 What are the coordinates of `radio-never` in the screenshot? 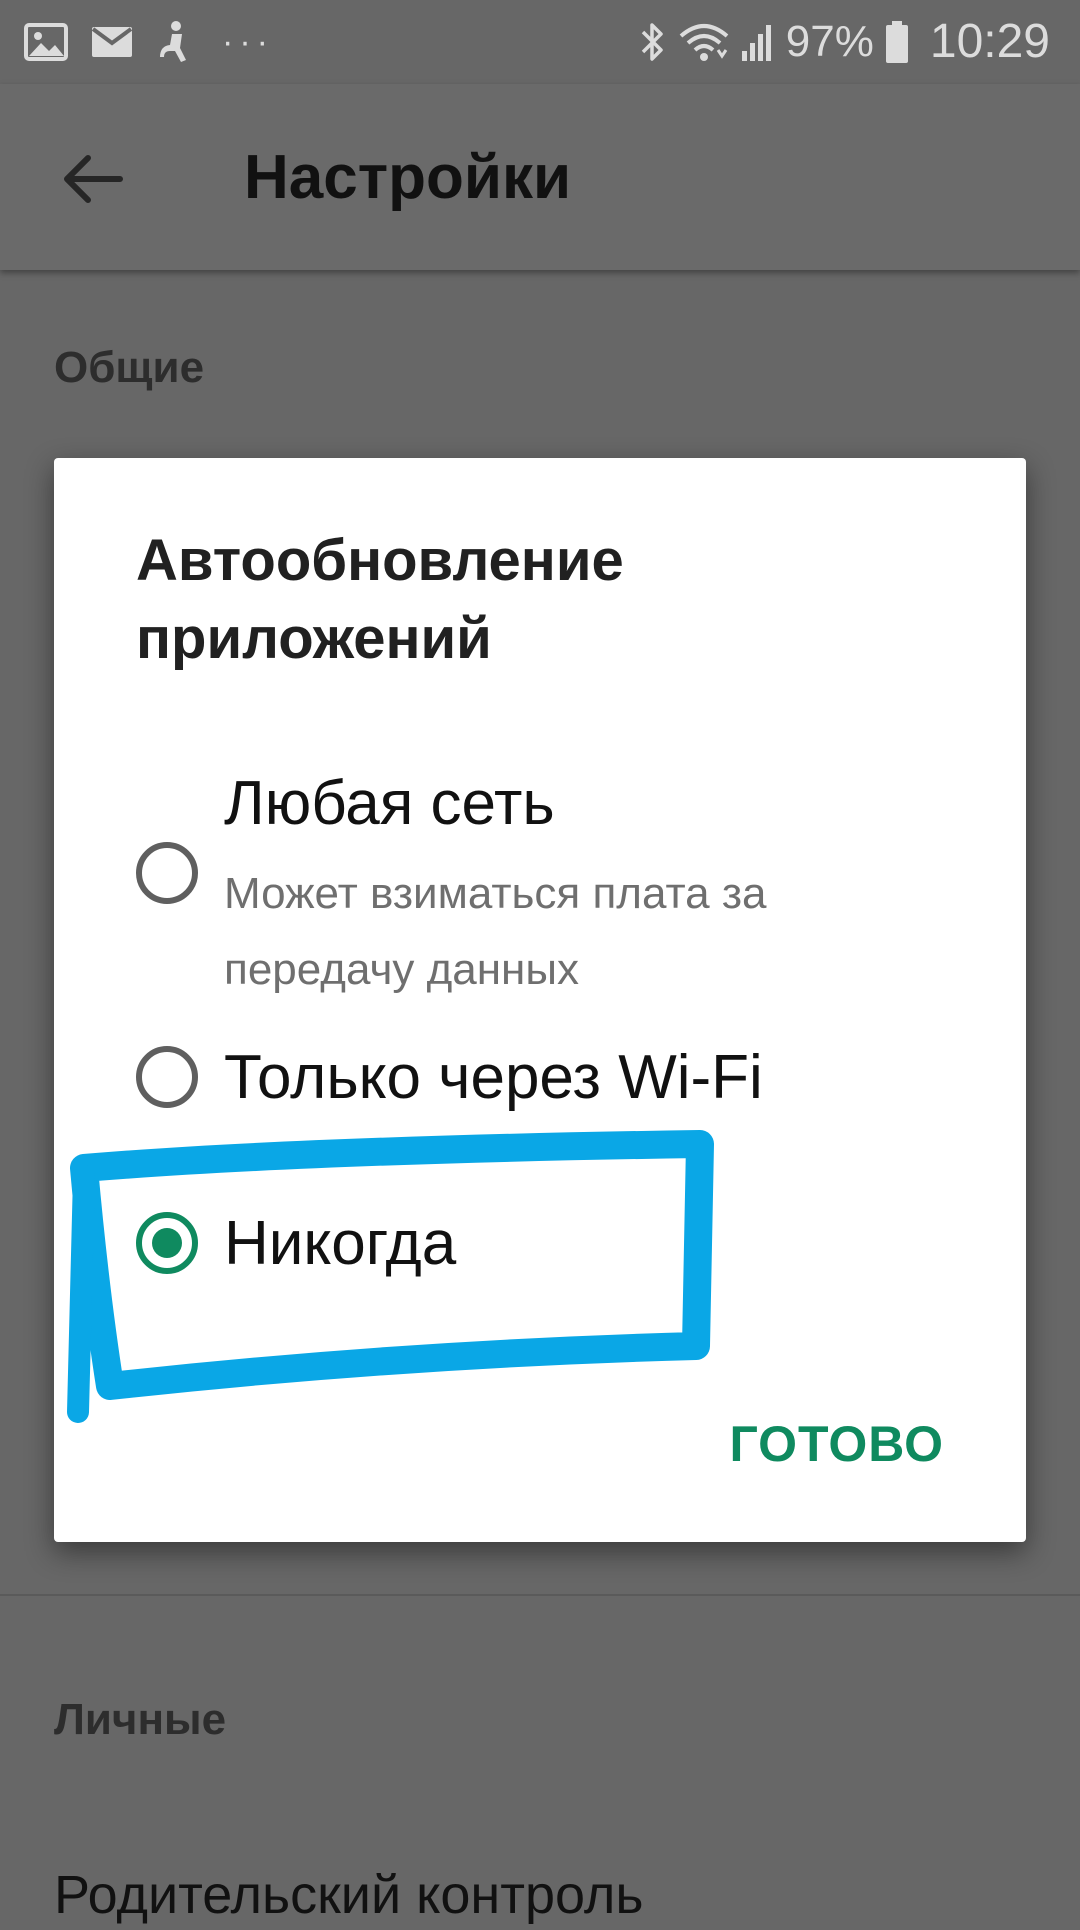 It's located at (167, 1243).